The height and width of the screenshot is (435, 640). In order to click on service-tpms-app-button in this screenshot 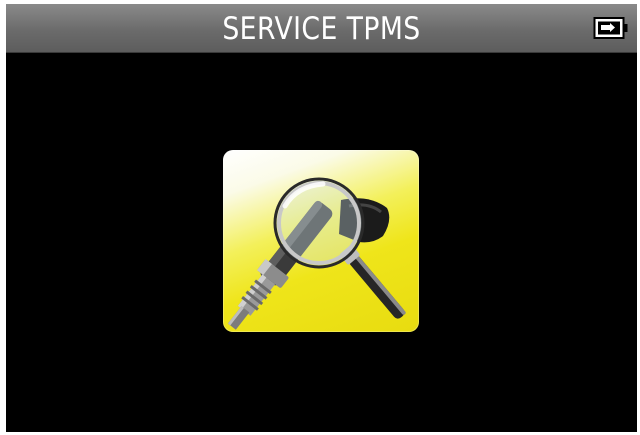, I will do `click(321, 241)`.